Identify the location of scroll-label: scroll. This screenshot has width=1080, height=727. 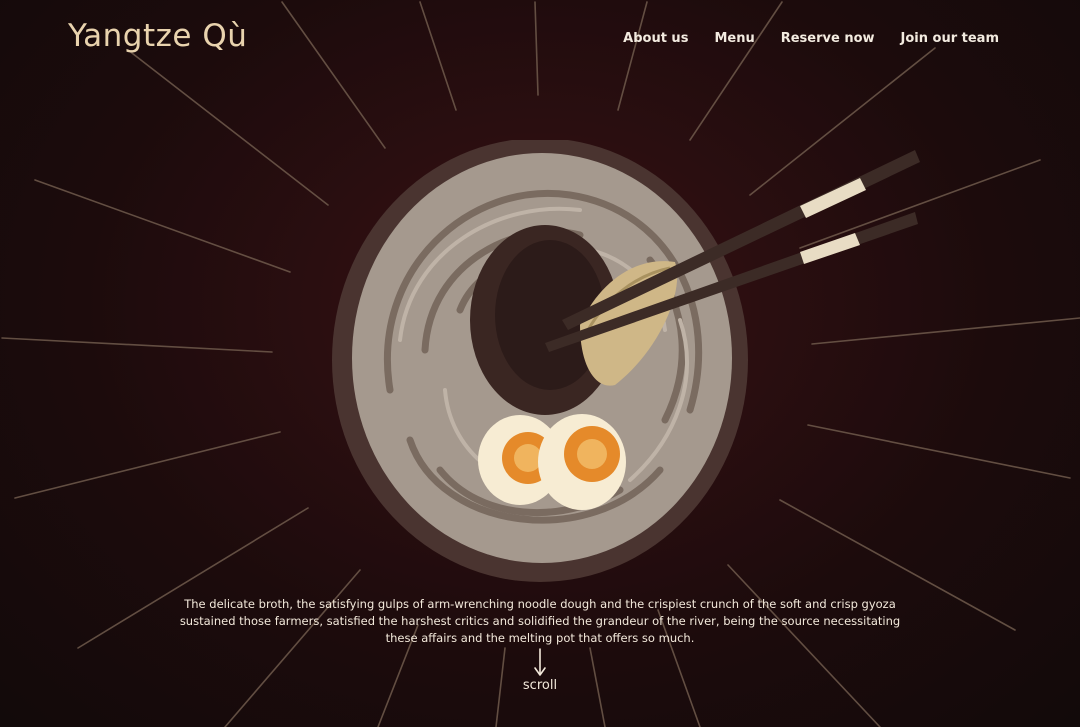
(540, 685).